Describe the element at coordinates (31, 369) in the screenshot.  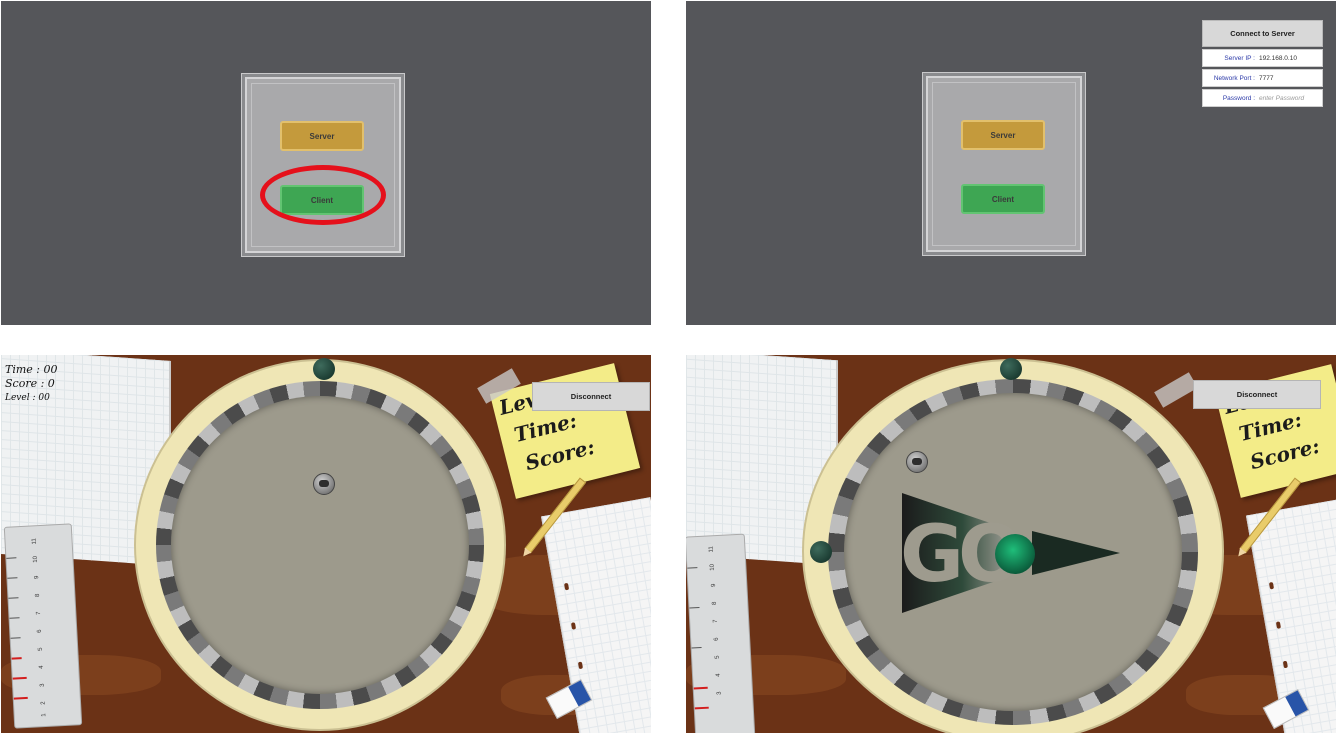
I see `hud-time: Time : 00` at that location.